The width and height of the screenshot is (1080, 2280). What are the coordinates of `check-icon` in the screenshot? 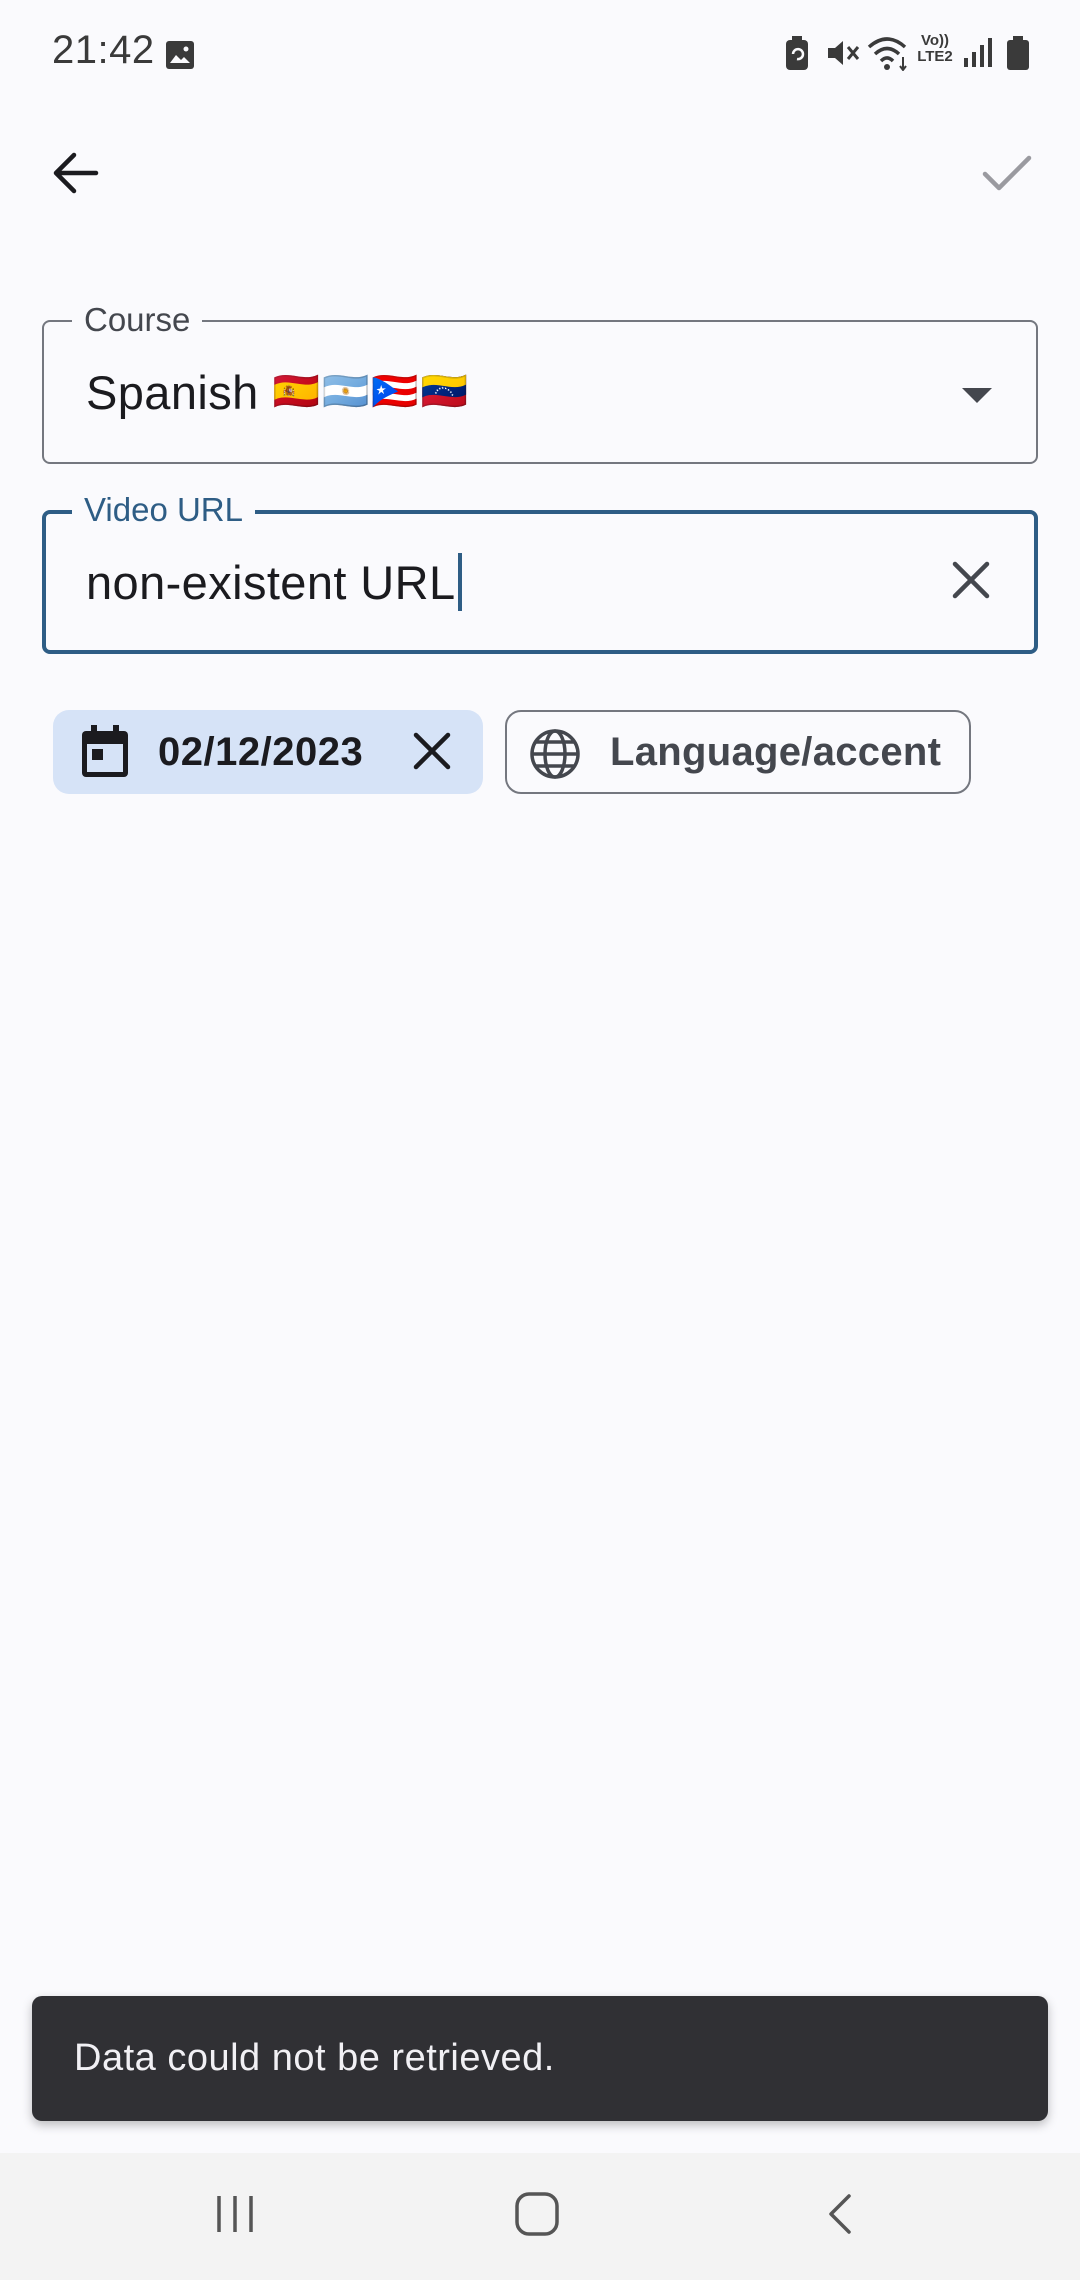 It's located at (1007, 175).